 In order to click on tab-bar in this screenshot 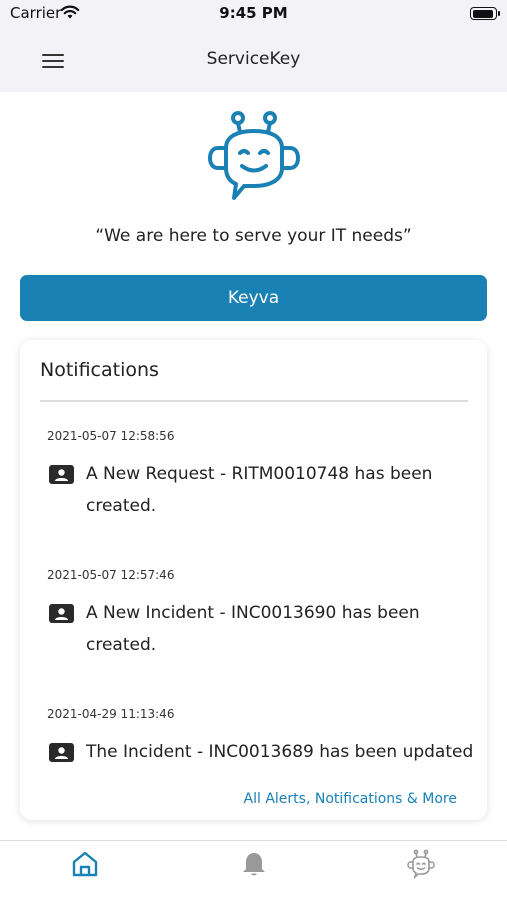, I will do `click(253, 870)`.